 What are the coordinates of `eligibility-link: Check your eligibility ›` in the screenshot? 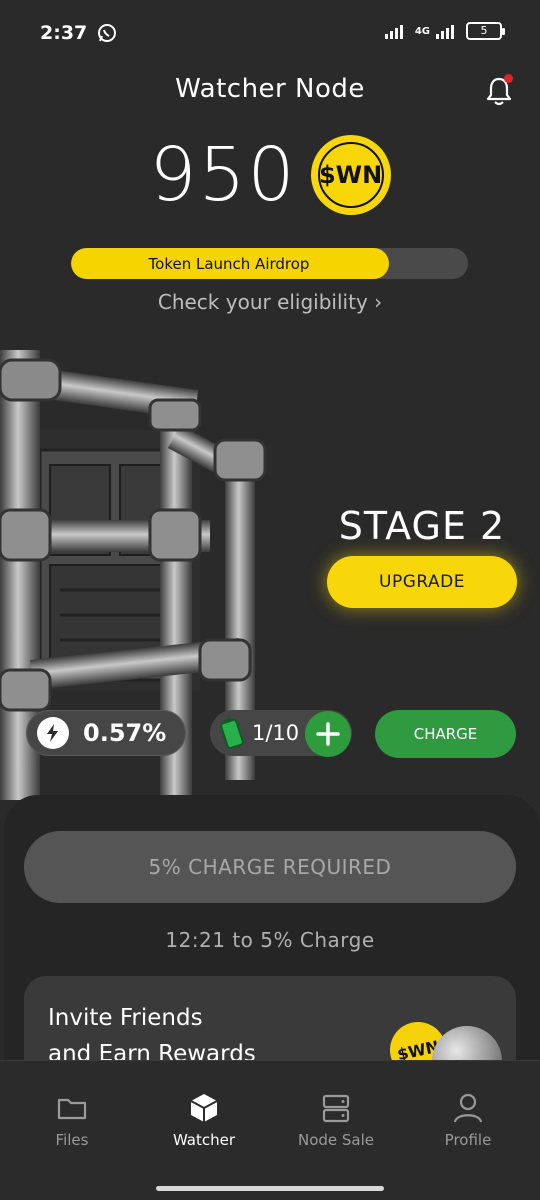 It's located at (270, 302).